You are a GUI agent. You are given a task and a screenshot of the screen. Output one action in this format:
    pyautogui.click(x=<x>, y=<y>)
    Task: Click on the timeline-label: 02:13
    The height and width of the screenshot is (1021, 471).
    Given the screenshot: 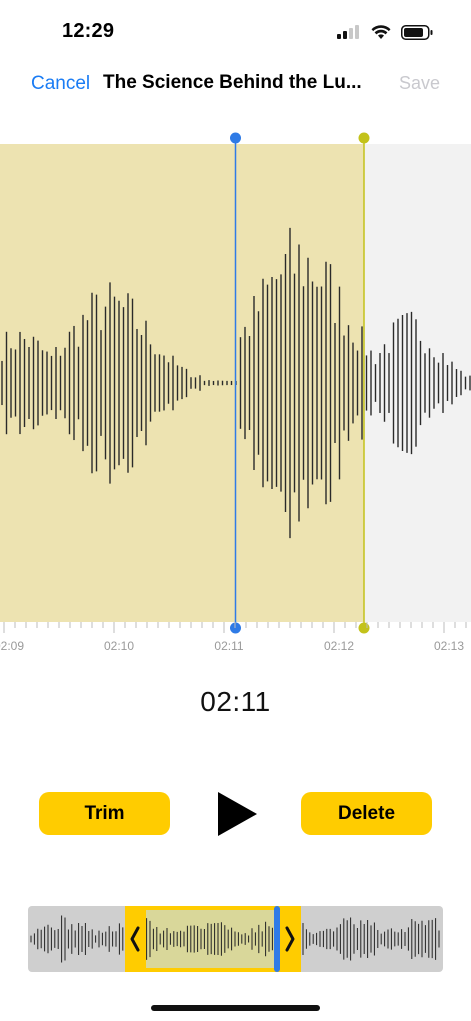 What is the action you would take?
    pyautogui.click(x=449, y=646)
    